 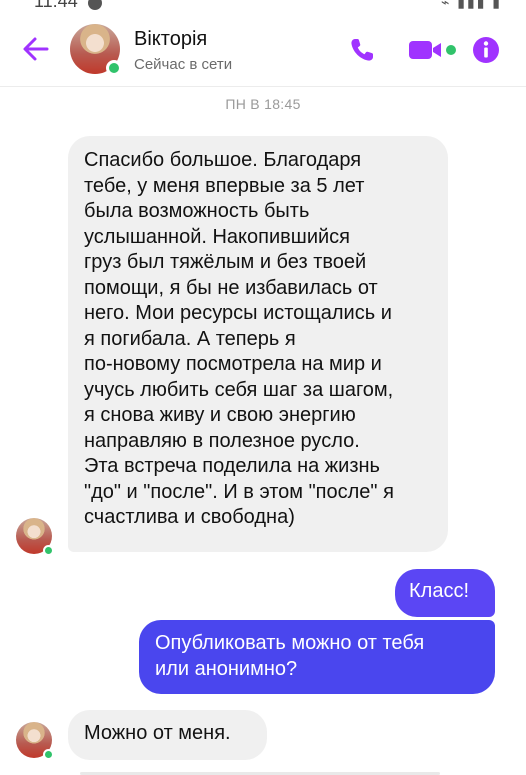 I want to click on message-line: была возможность быть, so click(x=197, y=211).